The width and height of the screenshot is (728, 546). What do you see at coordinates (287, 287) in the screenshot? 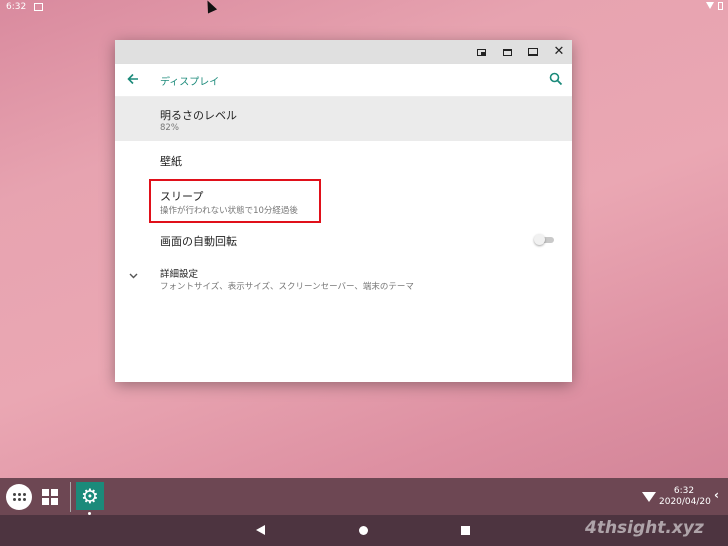
I see `advanced-summary: フォントサイズ、表示サイズ、スクリーンセーバー、端末のテーマ` at bounding box center [287, 287].